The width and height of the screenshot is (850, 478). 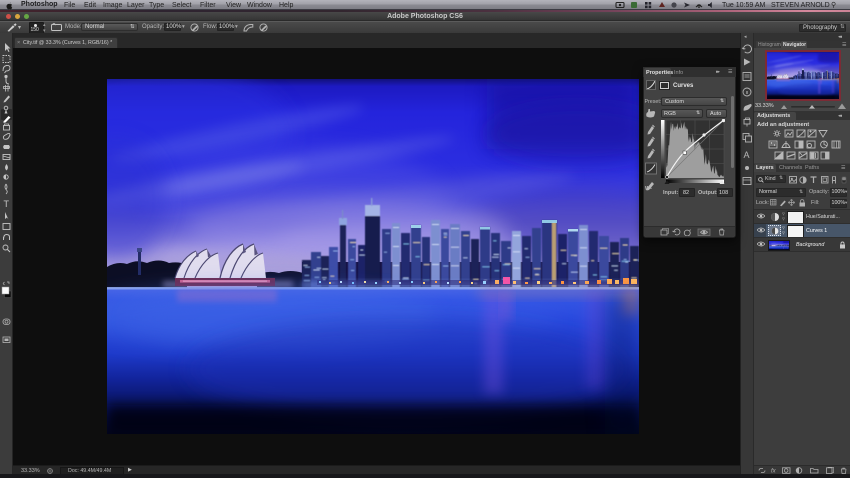 What do you see at coordinates (774, 470) in the screenshot?
I see `svg-text: fx` at bounding box center [774, 470].